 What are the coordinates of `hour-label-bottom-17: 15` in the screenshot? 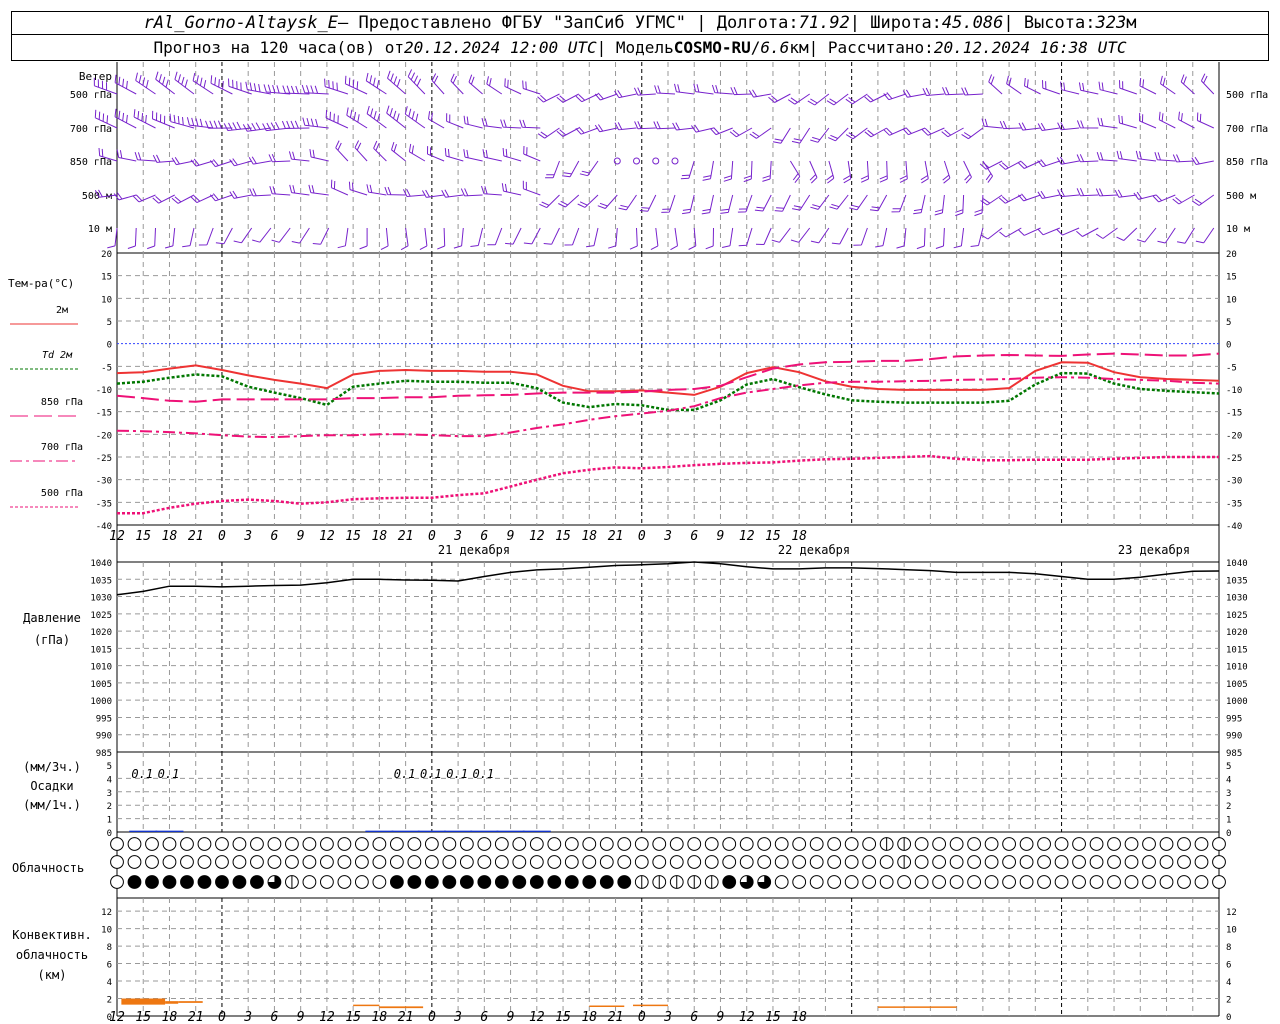 It's located at (563, 1017).